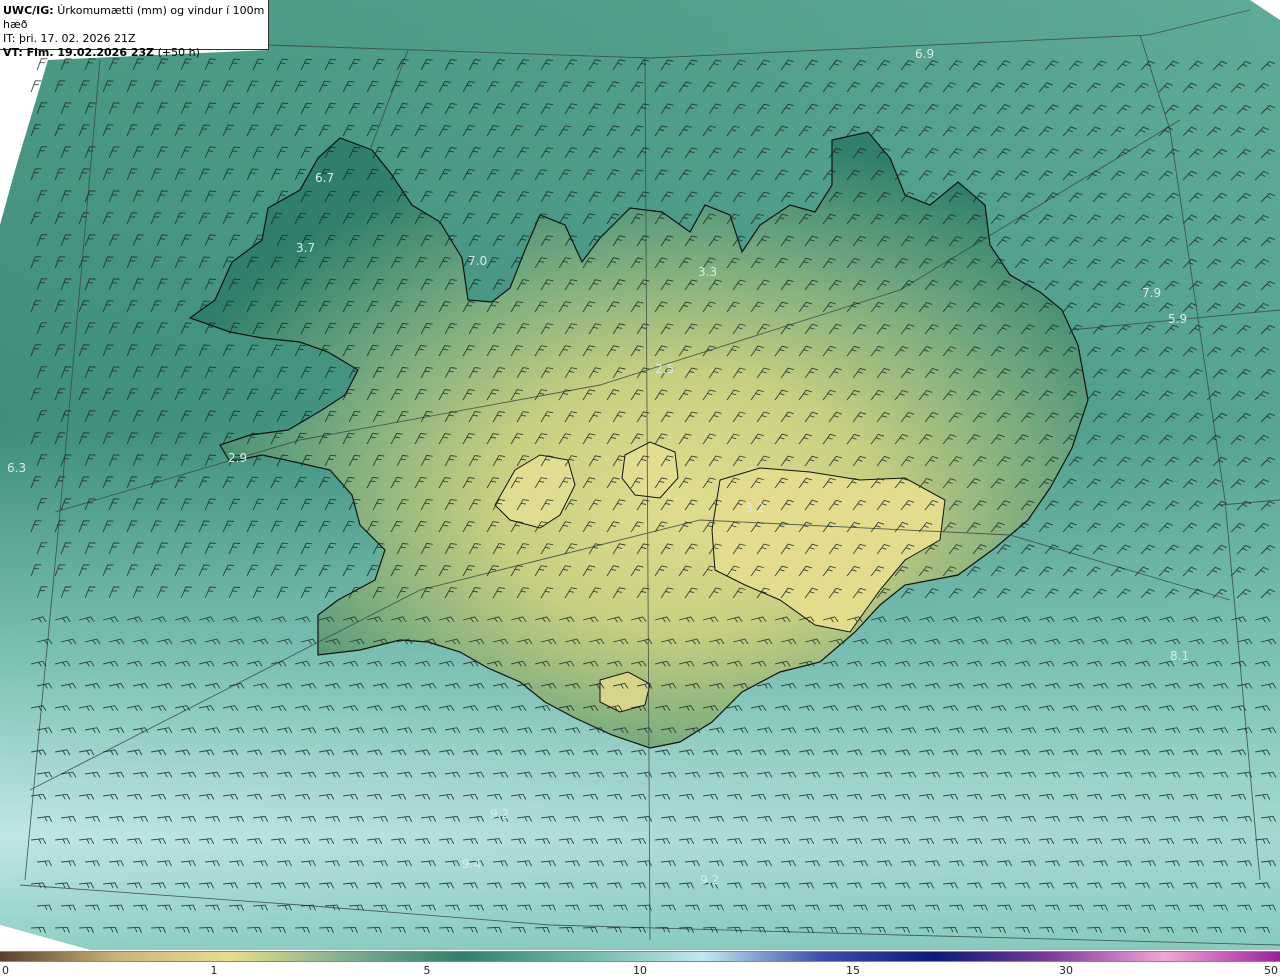 The height and width of the screenshot is (978, 1280). I want to click on colorbar-tick: 1, so click(214, 970).